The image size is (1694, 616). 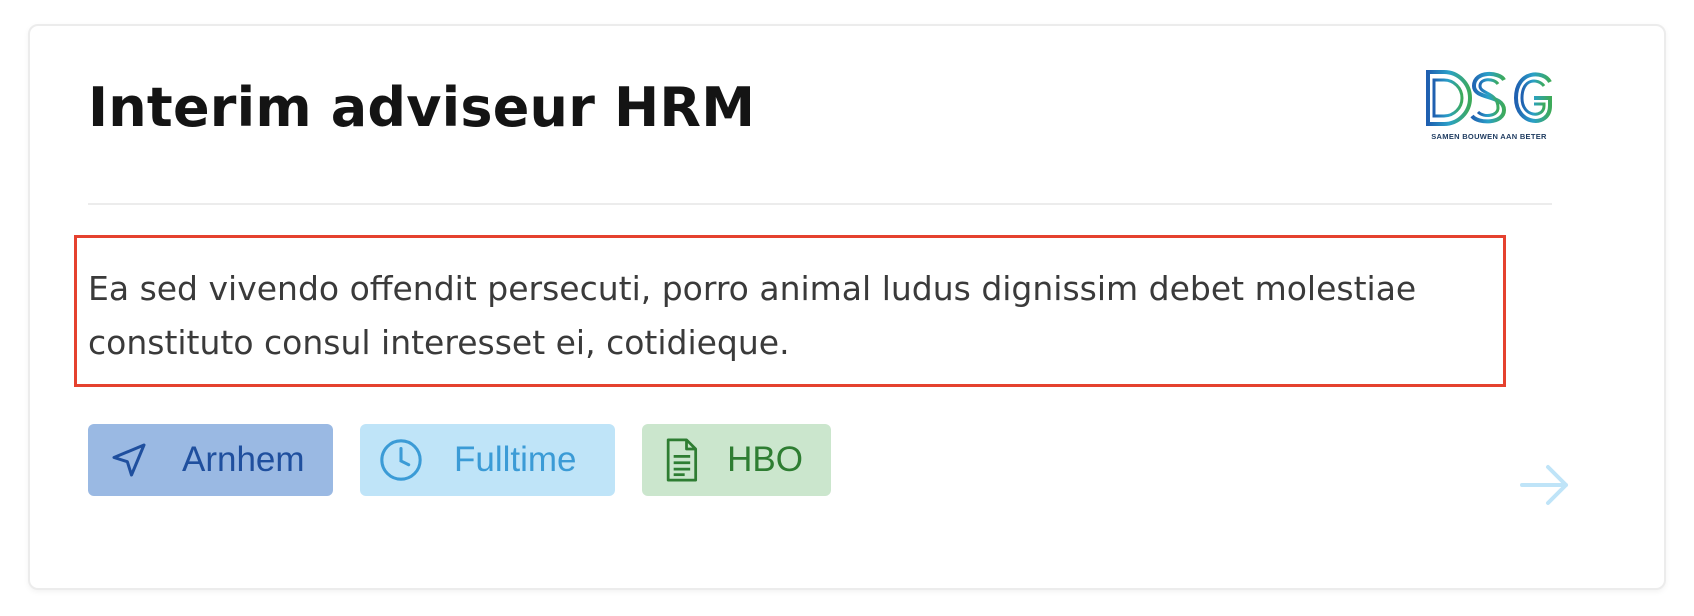 I want to click on job-title: Interim adviseur HRM, so click(x=422, y=107).